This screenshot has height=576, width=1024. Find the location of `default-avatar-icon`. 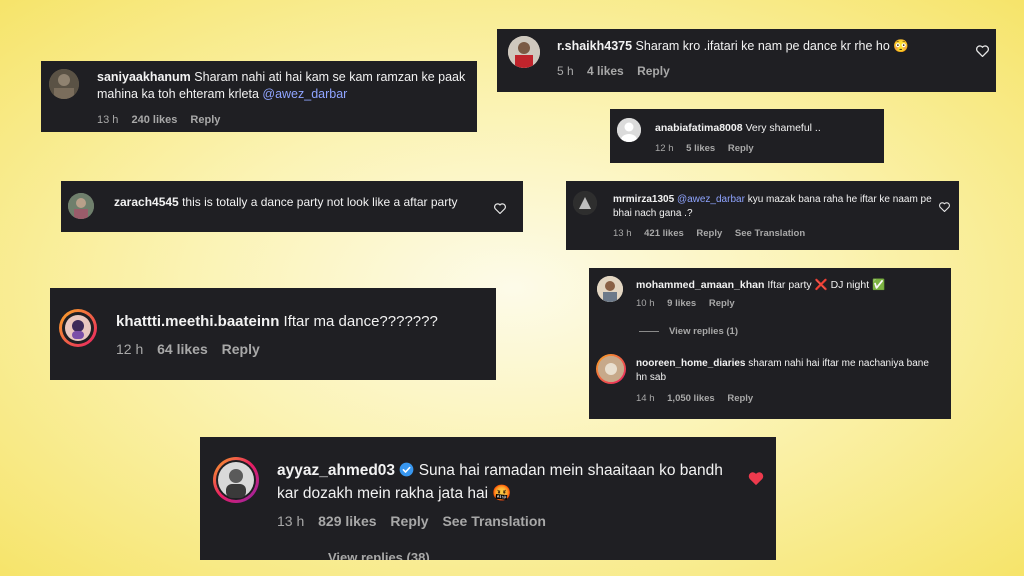

default-avatar-icon is located at coordinates (629, 130).